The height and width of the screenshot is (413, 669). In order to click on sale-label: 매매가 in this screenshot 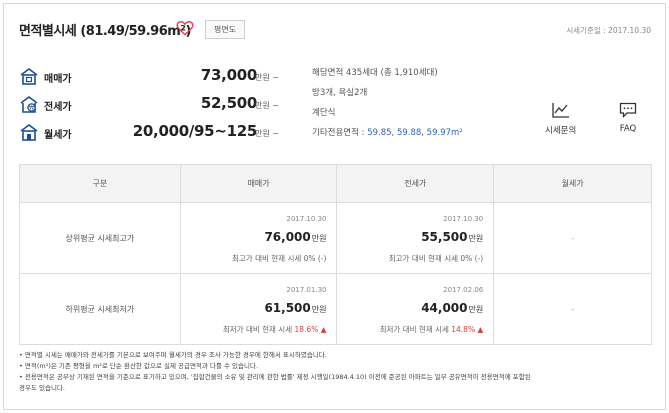, I will do `click(58, 79)`.